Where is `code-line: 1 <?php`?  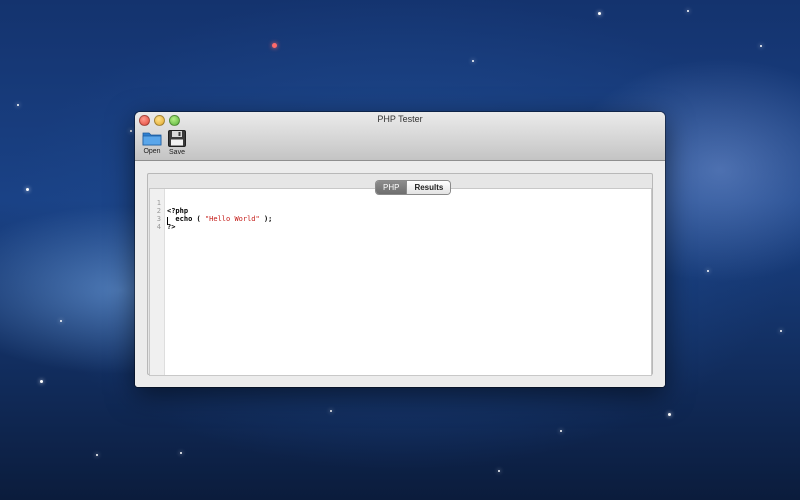
code-line: 1 <?php is located at coordinates (169, 203).